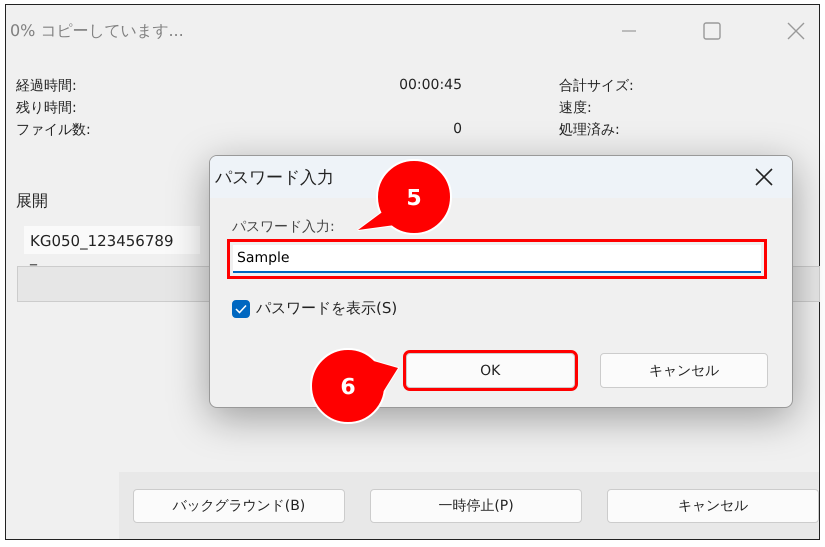 The image size is (825, 547). What do you see at coordinates (239, 505) in the screenshot?
I see `action-button: バックグラウンド(B)` at bounding box center [239, 505].